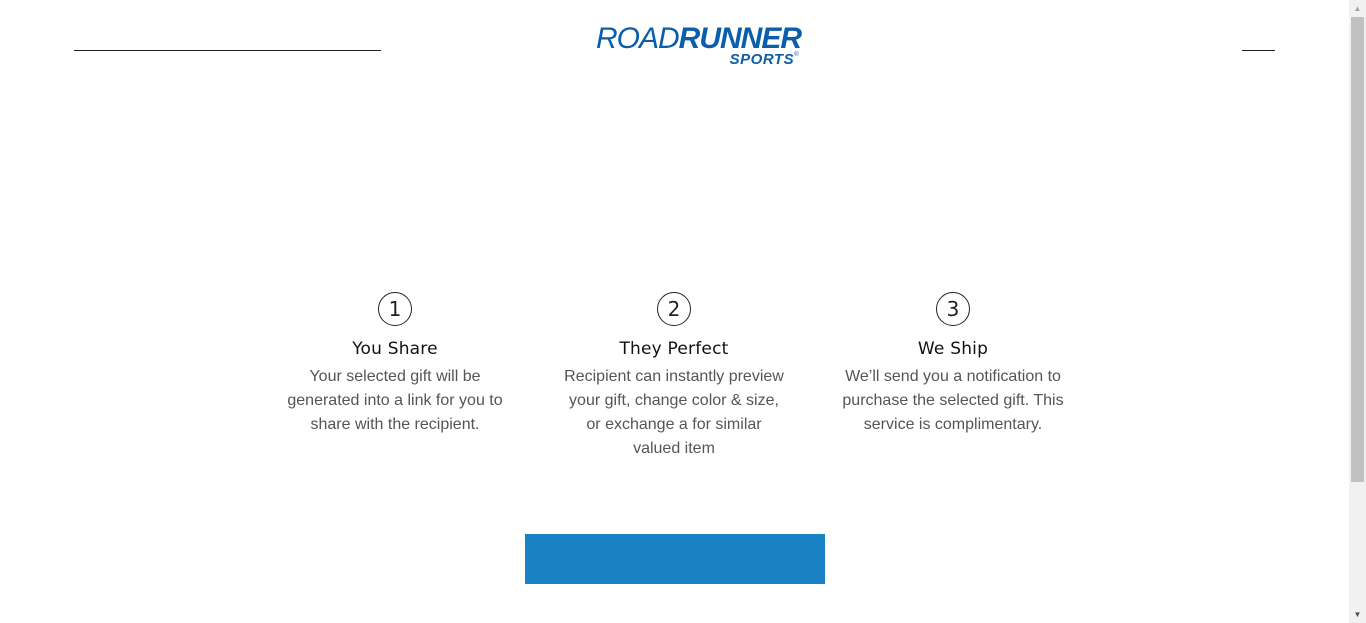 The width and height of the screenshot is (1366, 623). I want to click on roadrunner-sports-logo: ROADRUNNER SPORTS®, so click(676, 45).